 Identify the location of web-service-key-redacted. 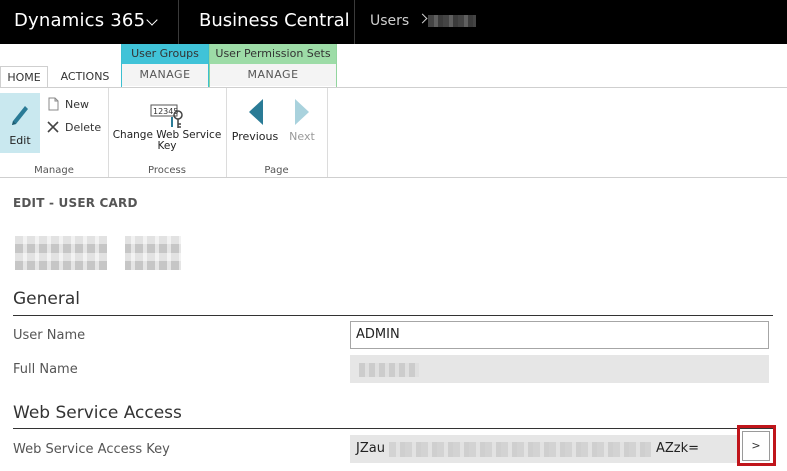
(520, 449).